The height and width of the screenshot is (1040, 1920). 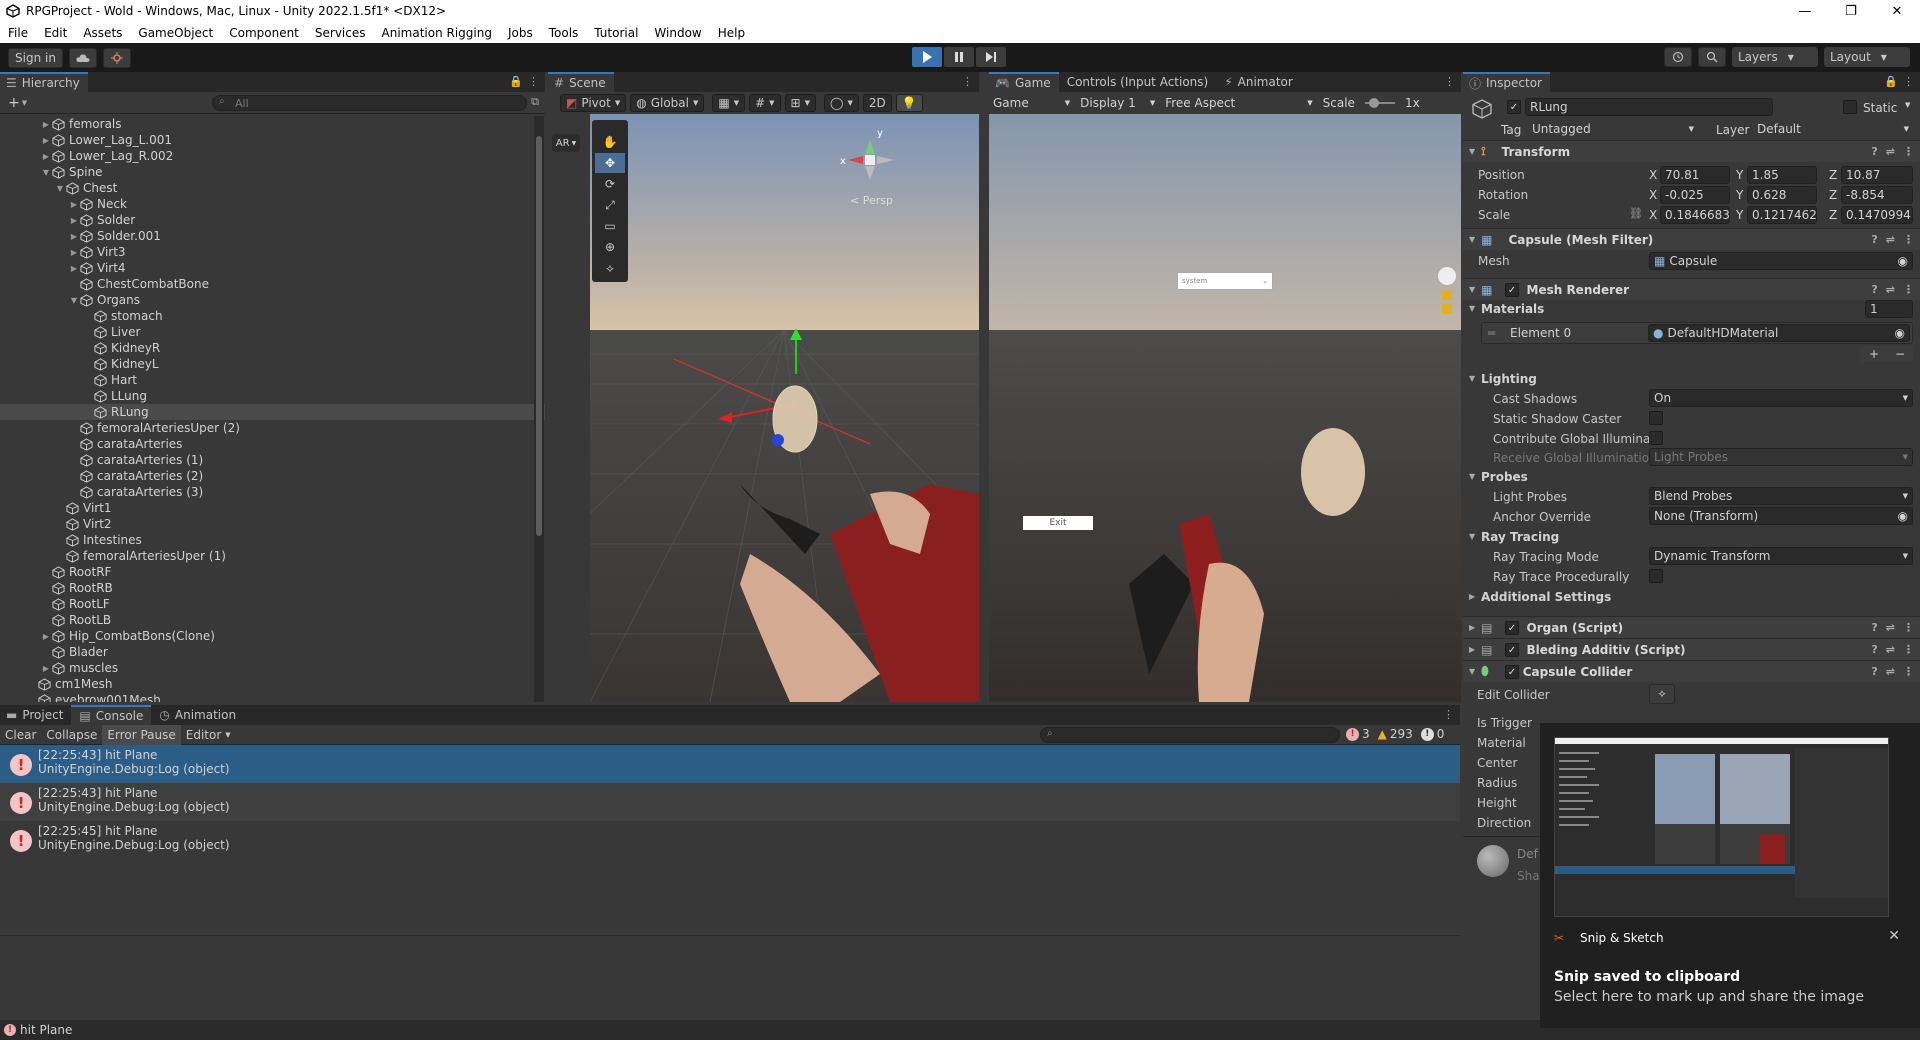 What do you see at coordinates (272, 412) in the screenshot?
I see `hierarchy-item: RLung` at bounding box center [272, 412].